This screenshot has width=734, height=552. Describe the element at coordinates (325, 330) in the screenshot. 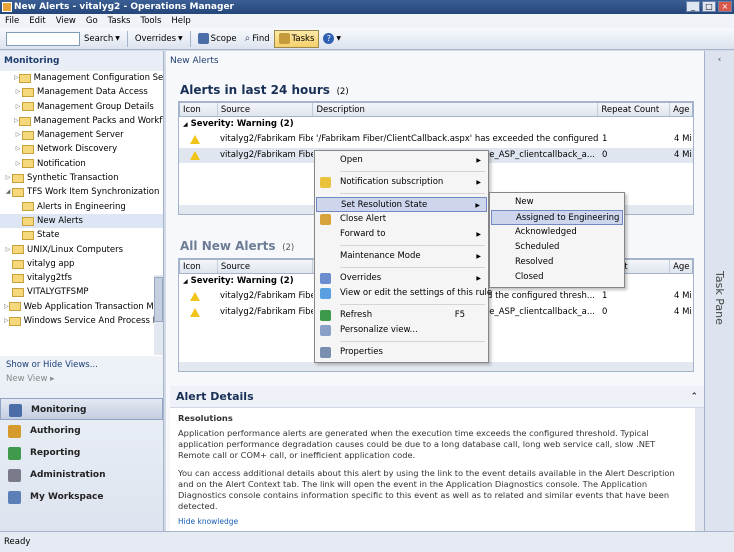

I see `menu-item-icon` at that location.